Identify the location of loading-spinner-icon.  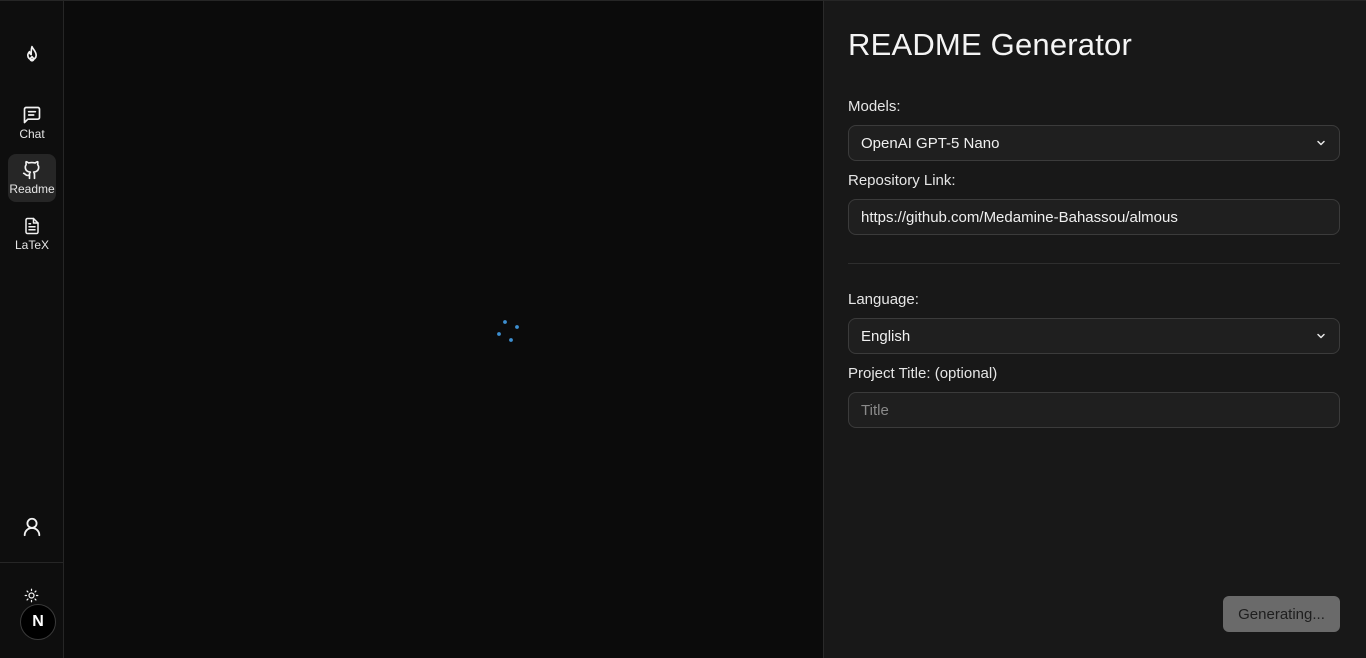
(508, 331).